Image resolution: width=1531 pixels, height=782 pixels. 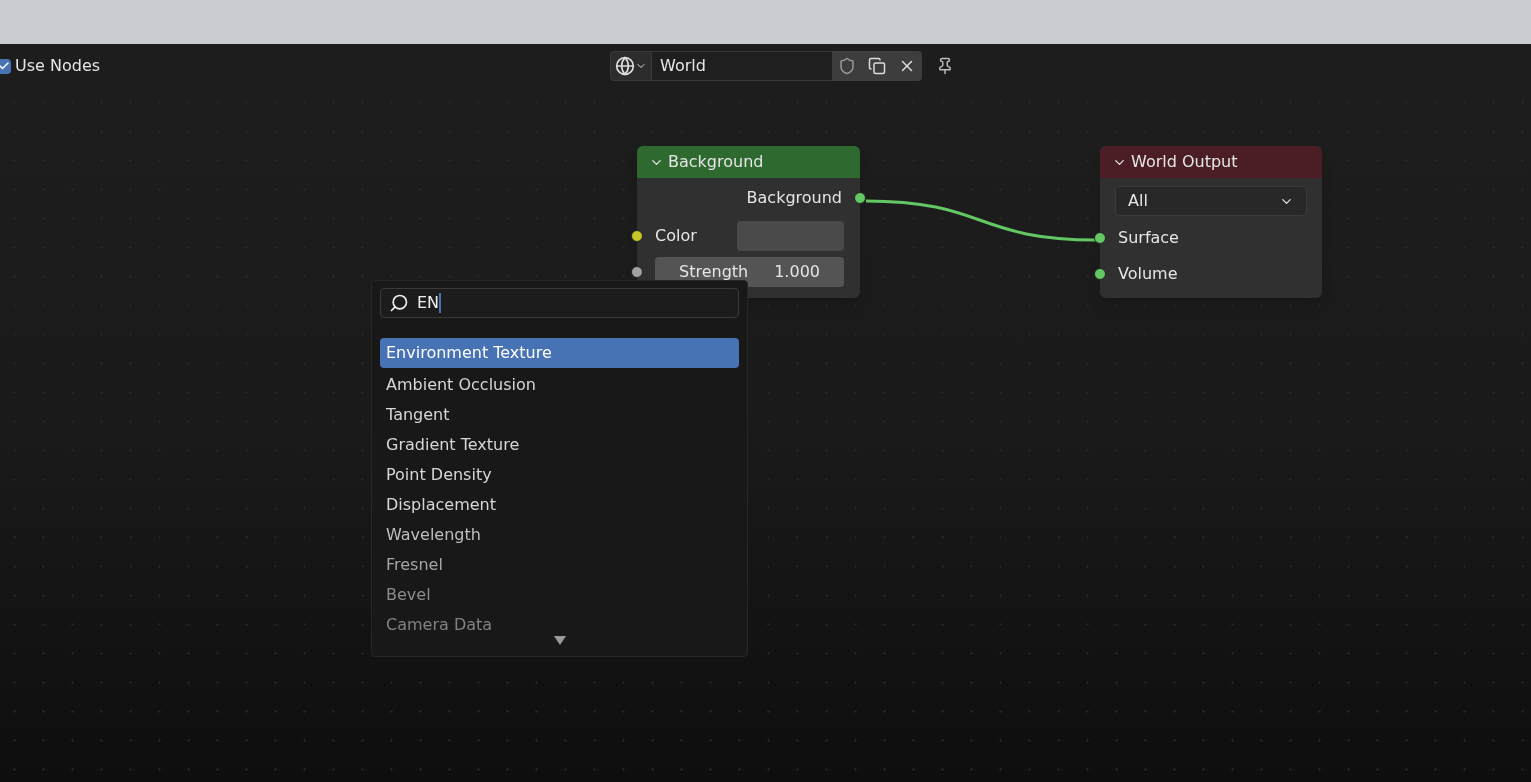 I want to click on menu-item: Tangent, so click(x=559, y=415).